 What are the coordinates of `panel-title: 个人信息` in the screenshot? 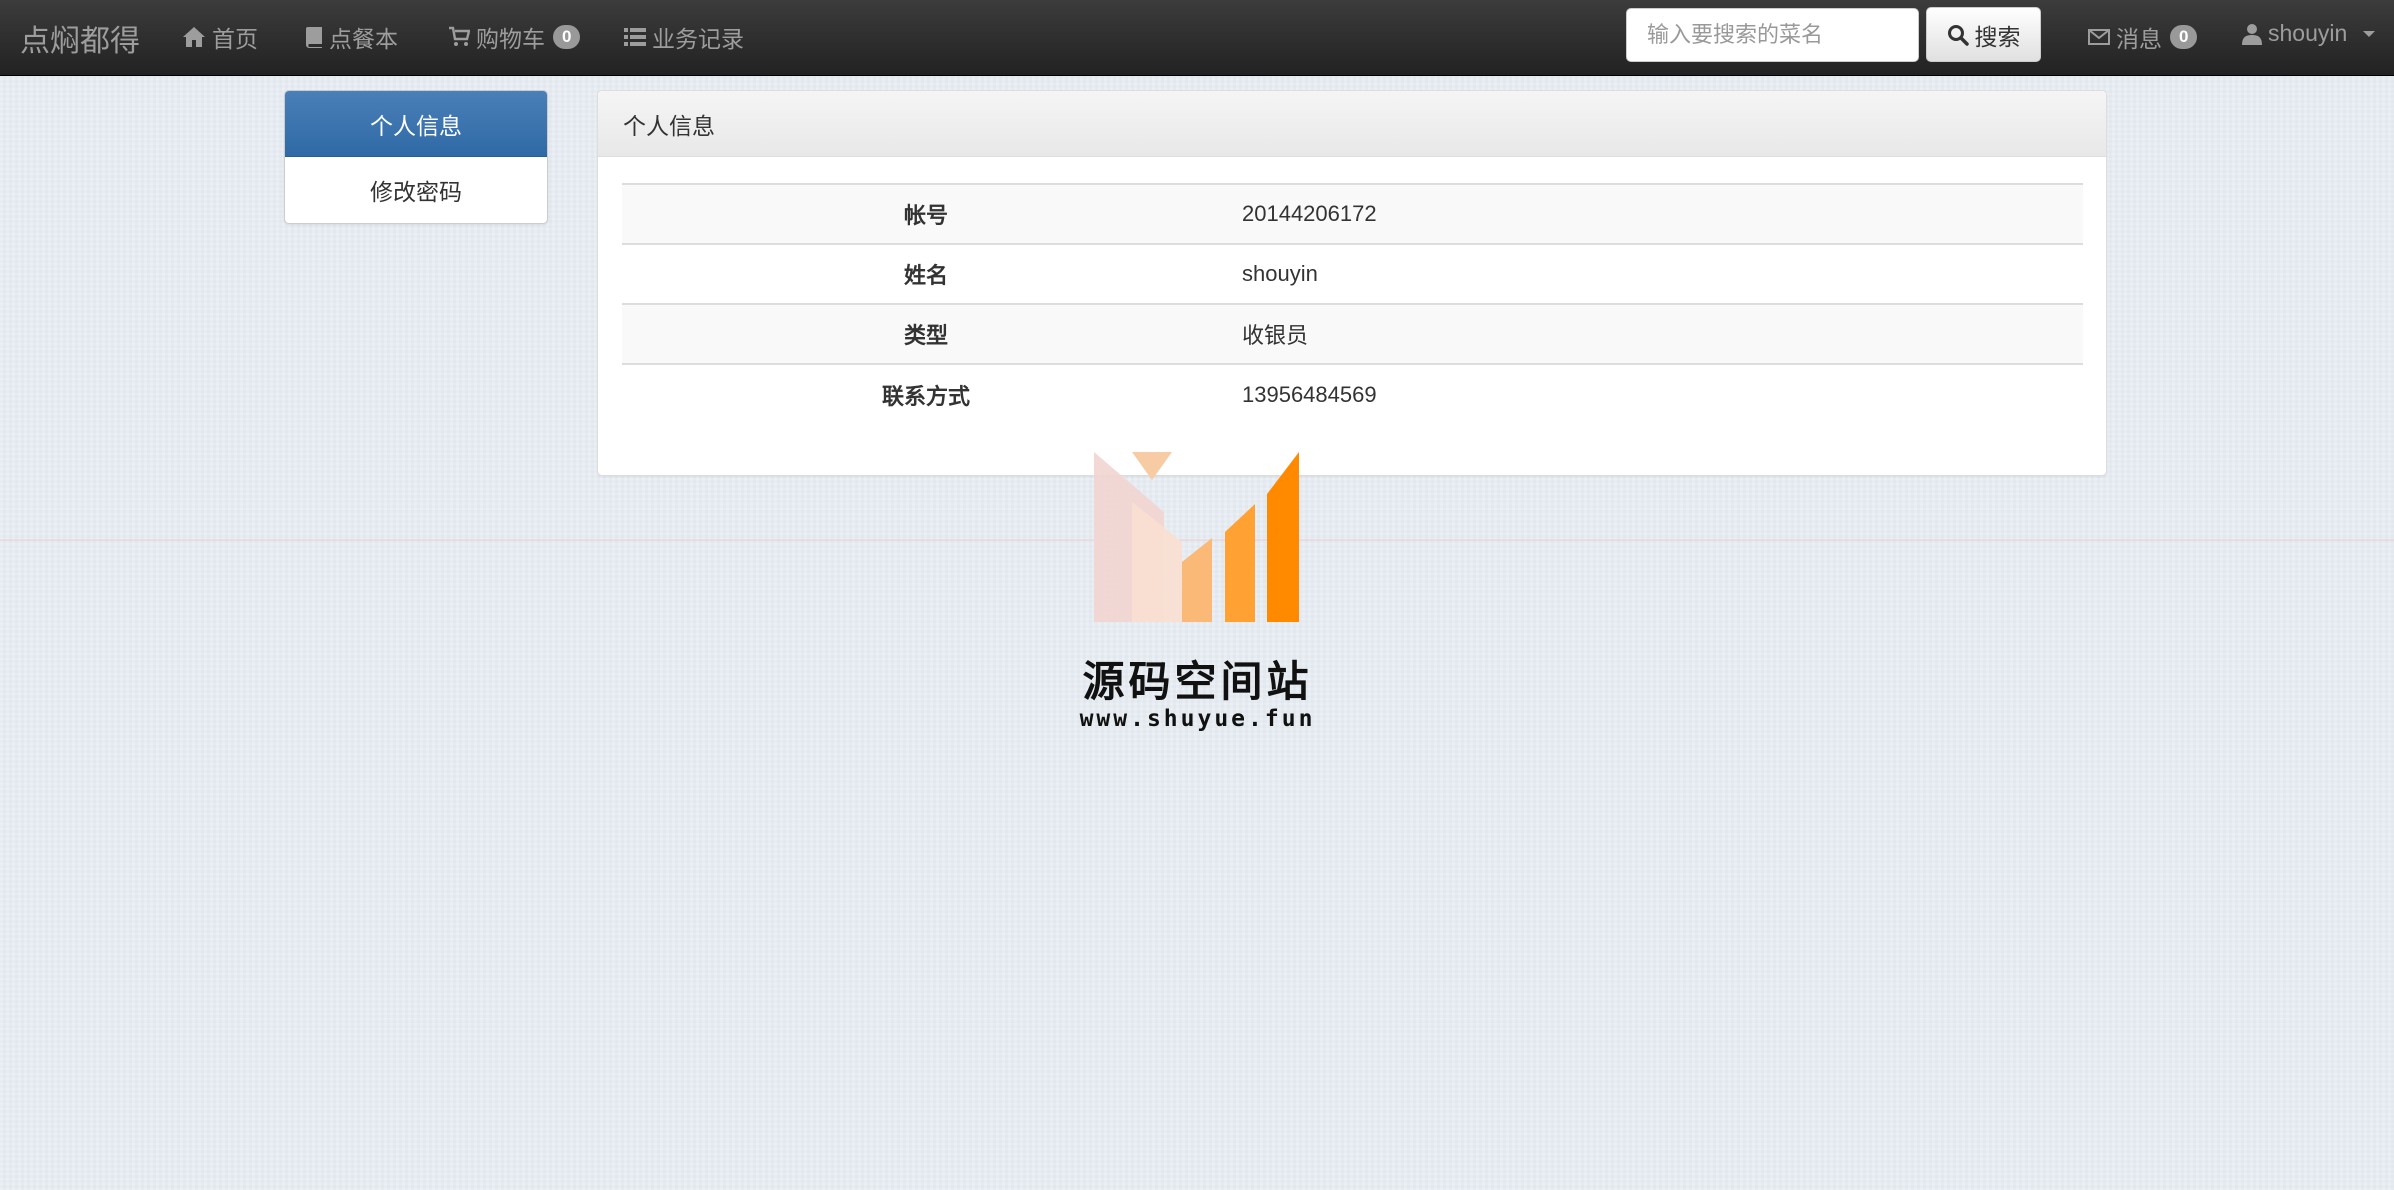 It's located at (1352, 124).